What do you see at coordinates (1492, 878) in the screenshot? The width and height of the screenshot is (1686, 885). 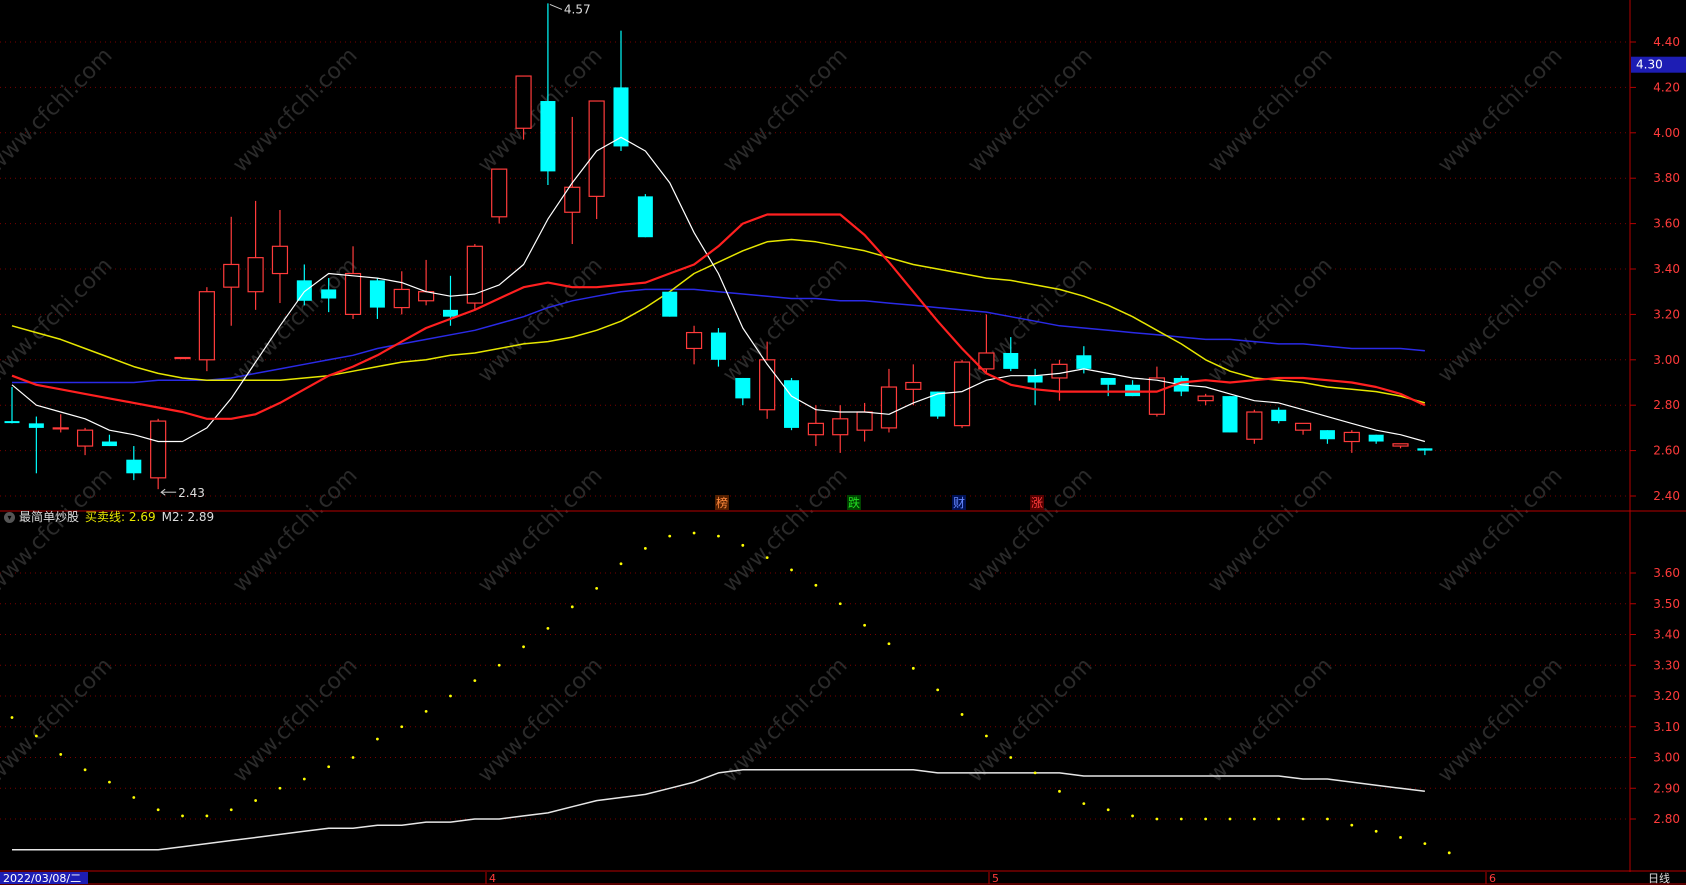 I see `month-label: 6` at bounding box center [1492, 878].